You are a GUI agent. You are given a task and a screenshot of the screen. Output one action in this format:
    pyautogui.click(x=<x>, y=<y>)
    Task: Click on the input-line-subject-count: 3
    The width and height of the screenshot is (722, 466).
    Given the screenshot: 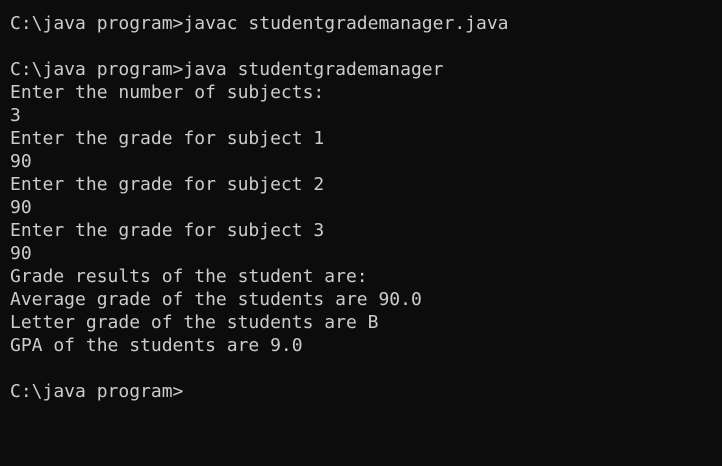 What is the action you would take?
    pyautogui.click(x=15, y=115)
    